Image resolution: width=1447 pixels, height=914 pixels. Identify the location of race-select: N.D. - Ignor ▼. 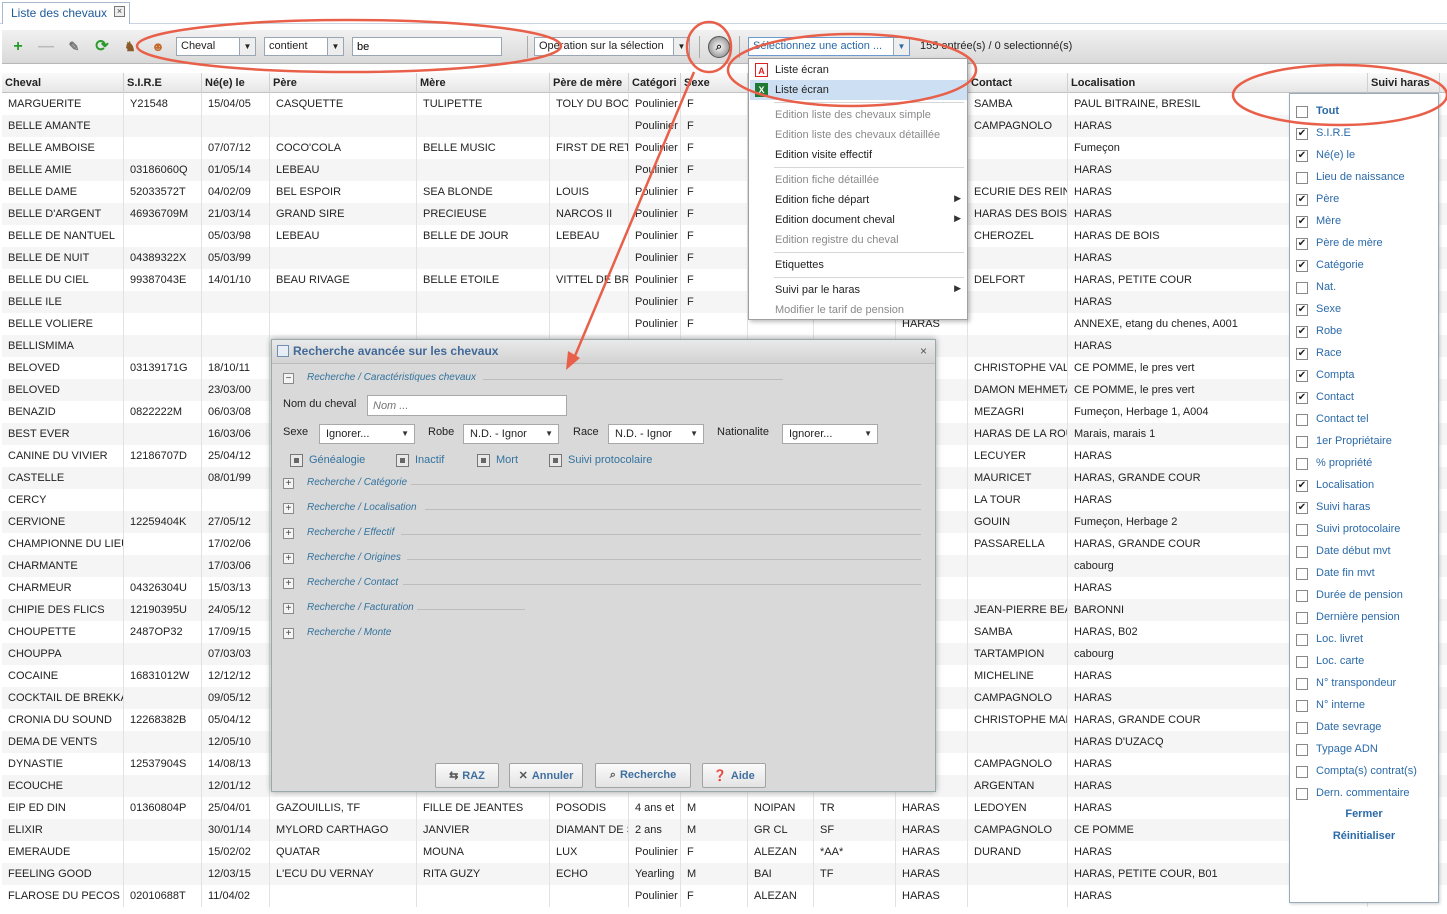
(656, 434).